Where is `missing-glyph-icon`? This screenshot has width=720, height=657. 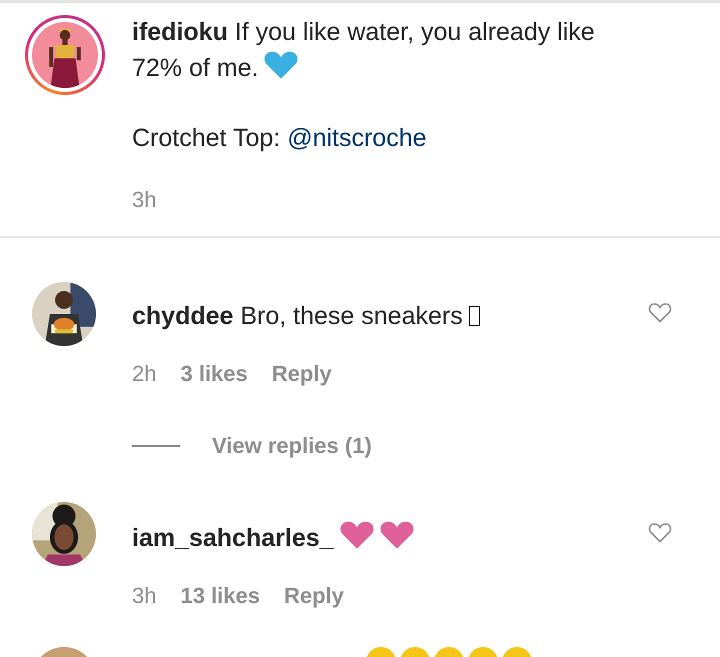
missing-glyph-icon is located at coordinates (474, 316).